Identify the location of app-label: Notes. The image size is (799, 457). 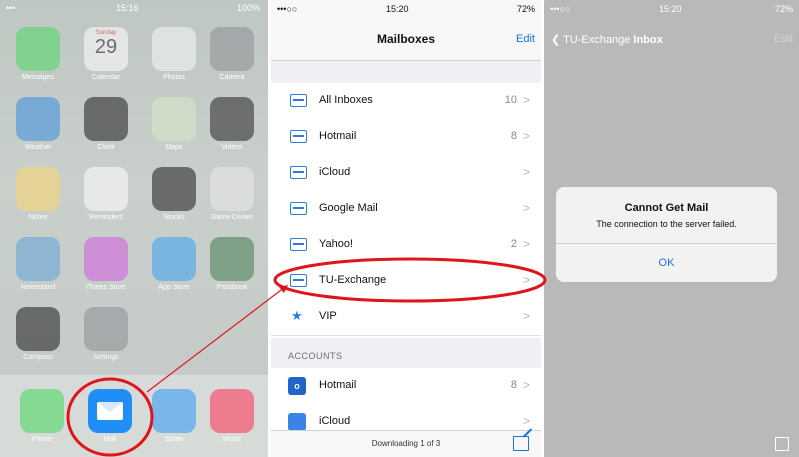
(38, 217).